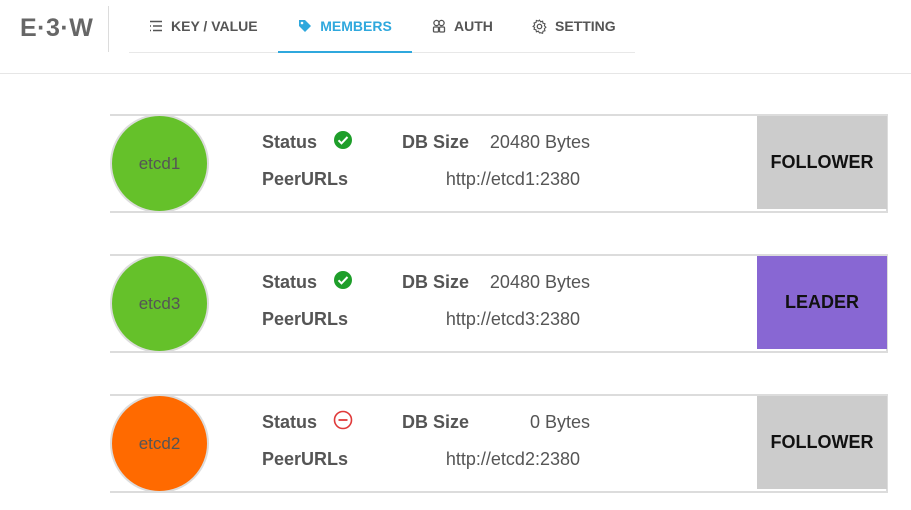  I want to click on peer-url-value: http://etcd1:2380, so click(512, 179).